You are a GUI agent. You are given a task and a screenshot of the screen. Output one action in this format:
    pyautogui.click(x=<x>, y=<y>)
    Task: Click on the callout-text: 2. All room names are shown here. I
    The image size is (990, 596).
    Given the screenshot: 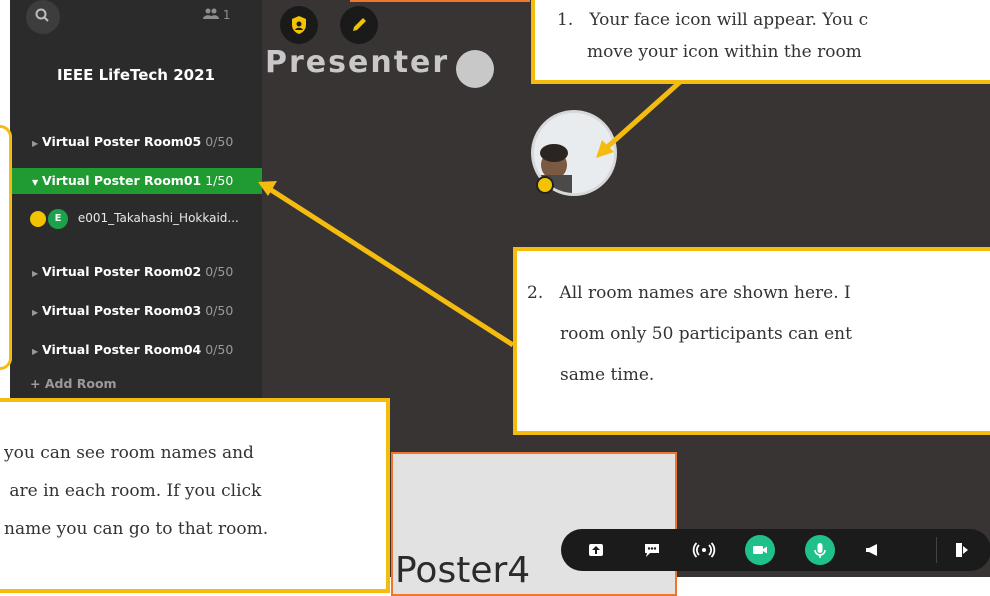 What is the action you would take?
    pyautogui.click(x=689, y=293)
    